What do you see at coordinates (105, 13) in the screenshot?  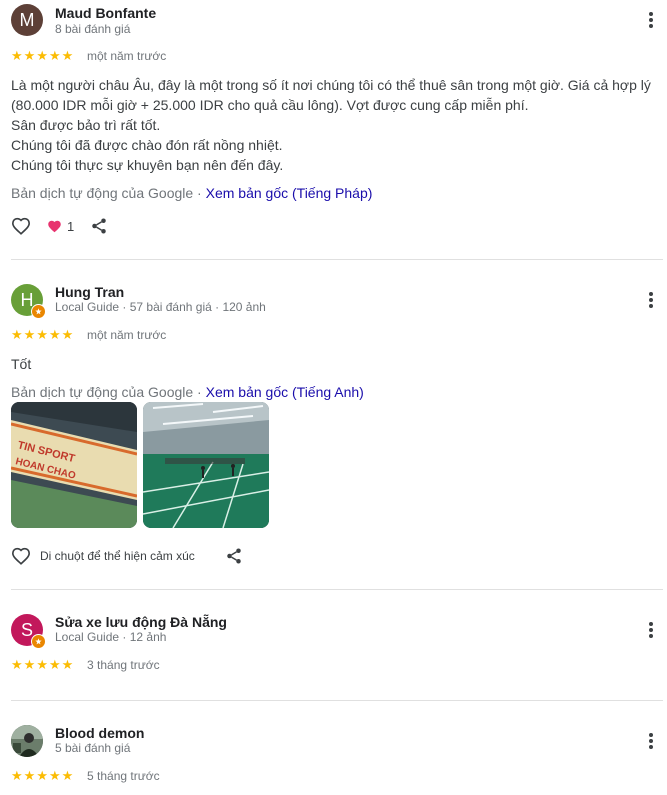 I see `reviewer-name: Maud Bonfante` at bounding box center [105, 13].